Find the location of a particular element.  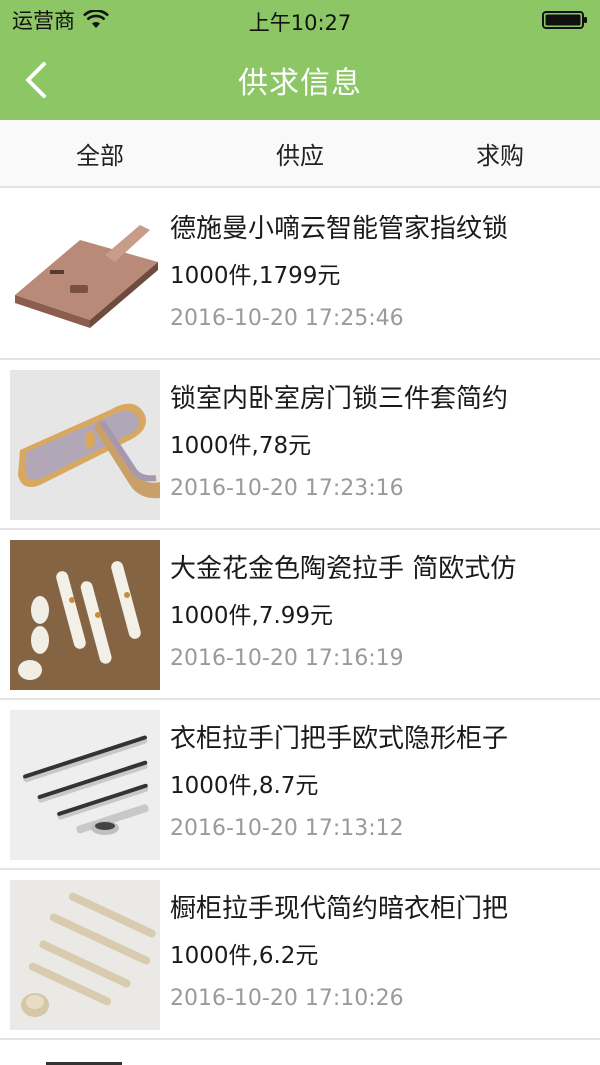

item-price: 1000件,1799元 is located at coordinates (255, 276).